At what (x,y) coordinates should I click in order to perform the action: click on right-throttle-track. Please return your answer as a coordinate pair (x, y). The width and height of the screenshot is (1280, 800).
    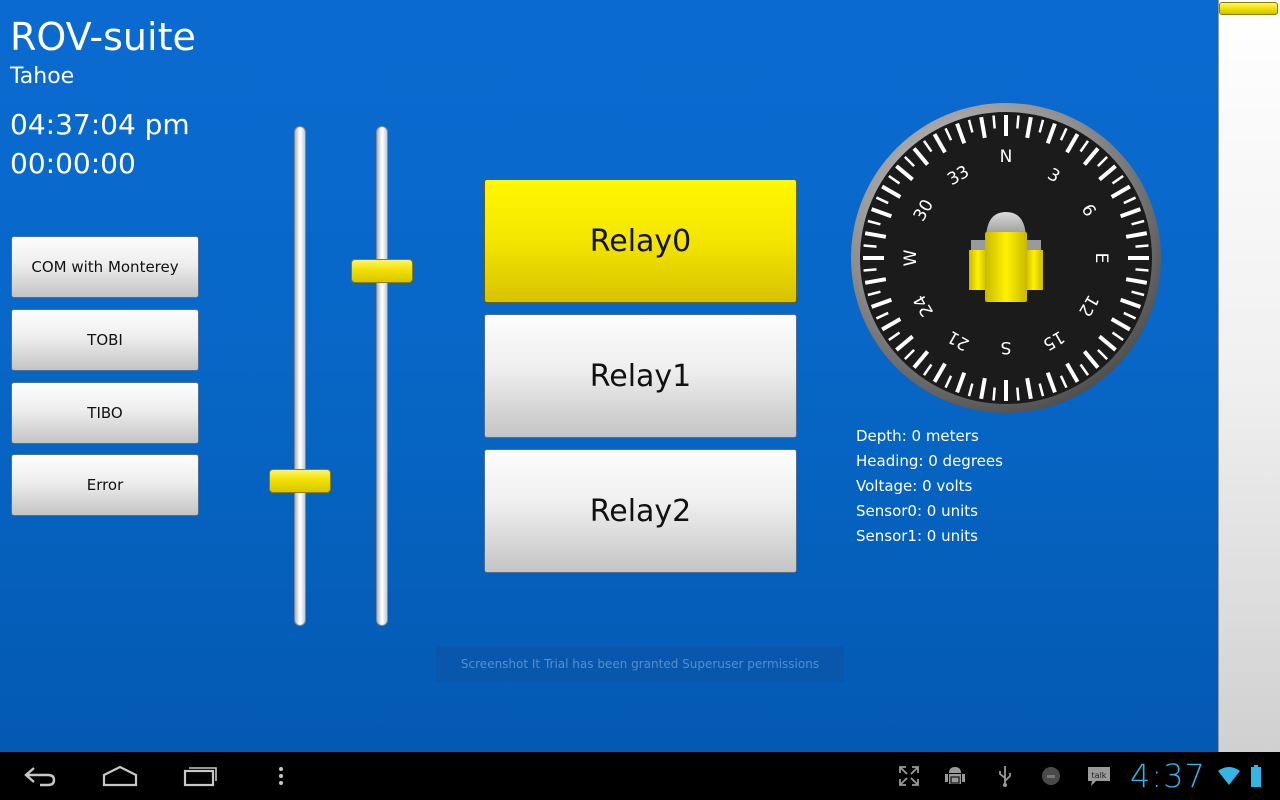
    Looking at the image, I should click on (382, 376).